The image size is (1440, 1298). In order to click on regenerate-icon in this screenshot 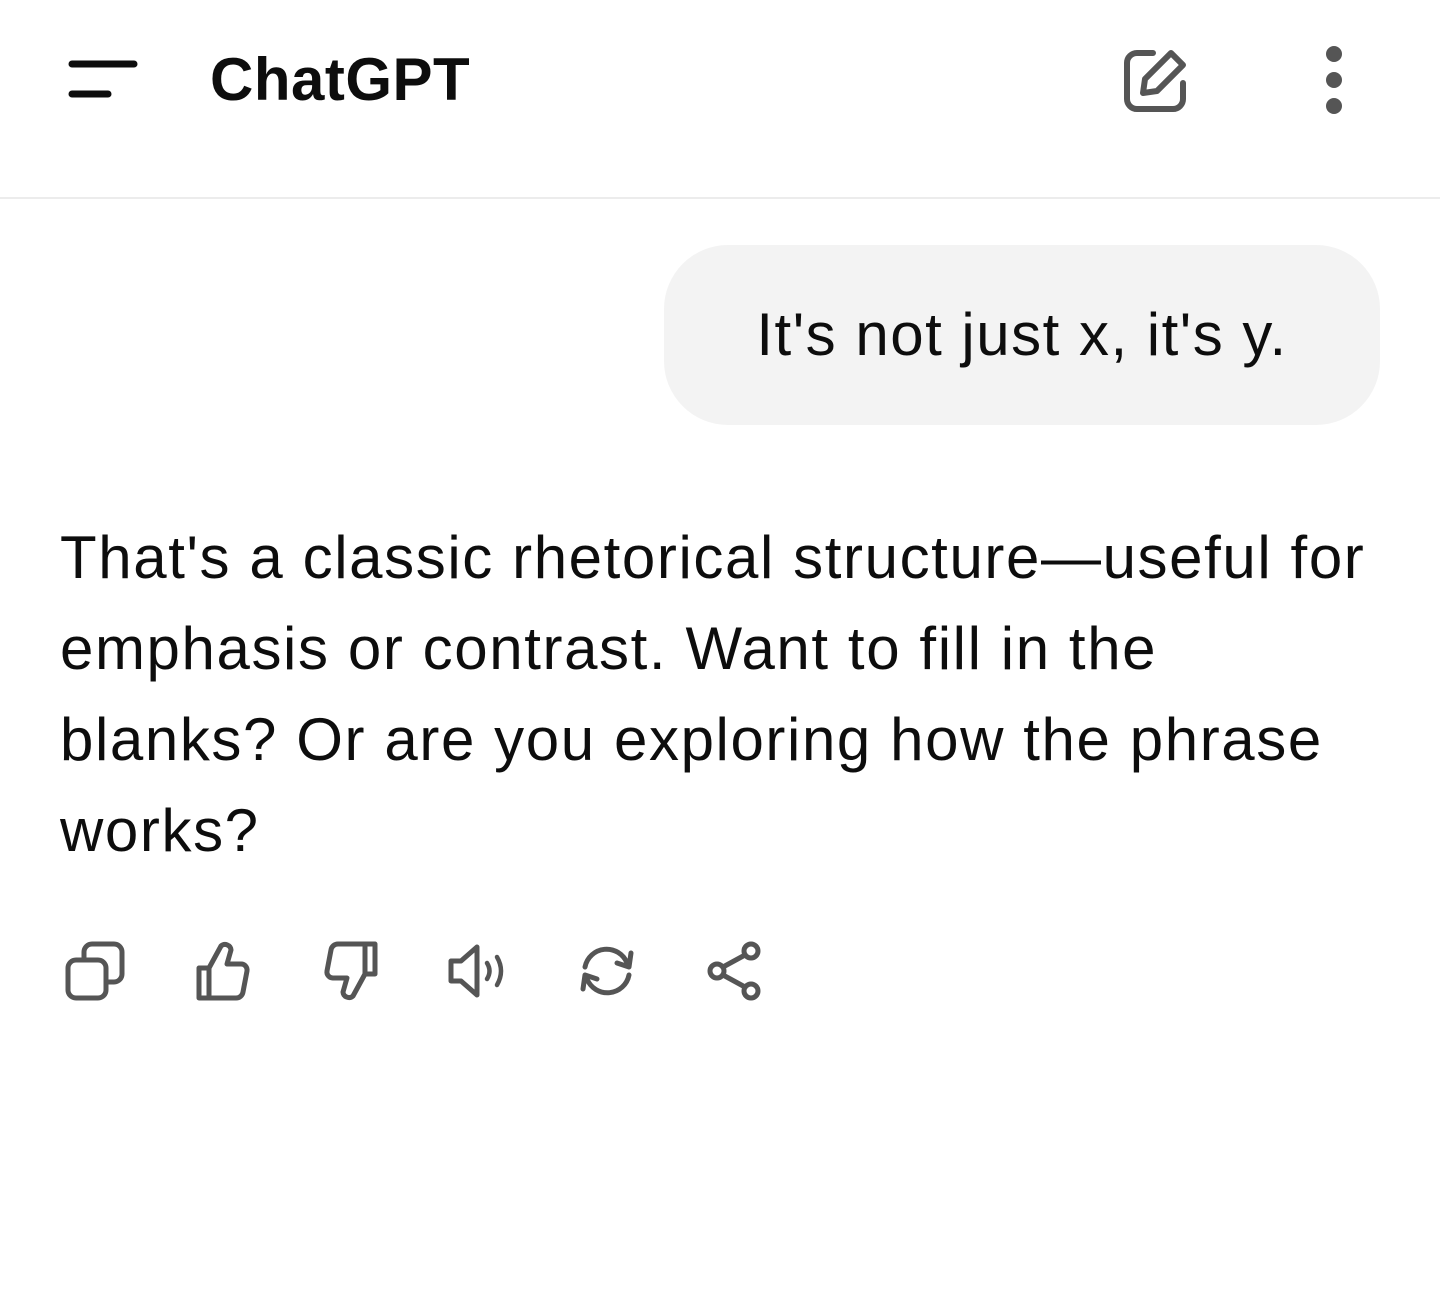, I will do `click(607, 971)`.